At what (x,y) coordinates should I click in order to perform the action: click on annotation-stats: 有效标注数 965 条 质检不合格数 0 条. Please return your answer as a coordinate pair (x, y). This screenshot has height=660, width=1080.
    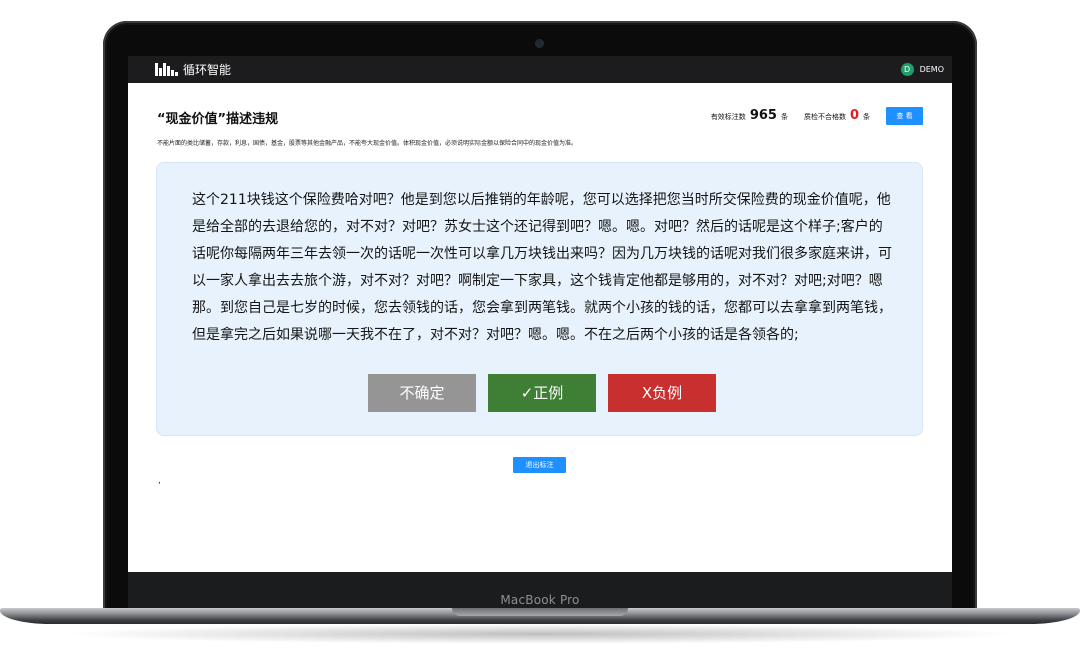
    Looking at the image, I should click on (790, 115).